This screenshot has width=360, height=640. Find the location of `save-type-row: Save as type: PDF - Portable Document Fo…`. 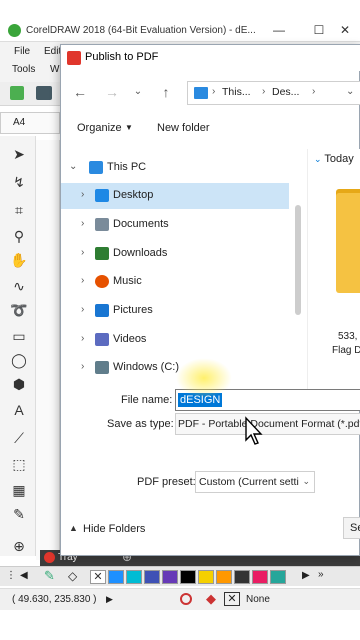

save-type-row: Save as type: PDF - Portable Document Fo… is located at coordinates (210, 425).